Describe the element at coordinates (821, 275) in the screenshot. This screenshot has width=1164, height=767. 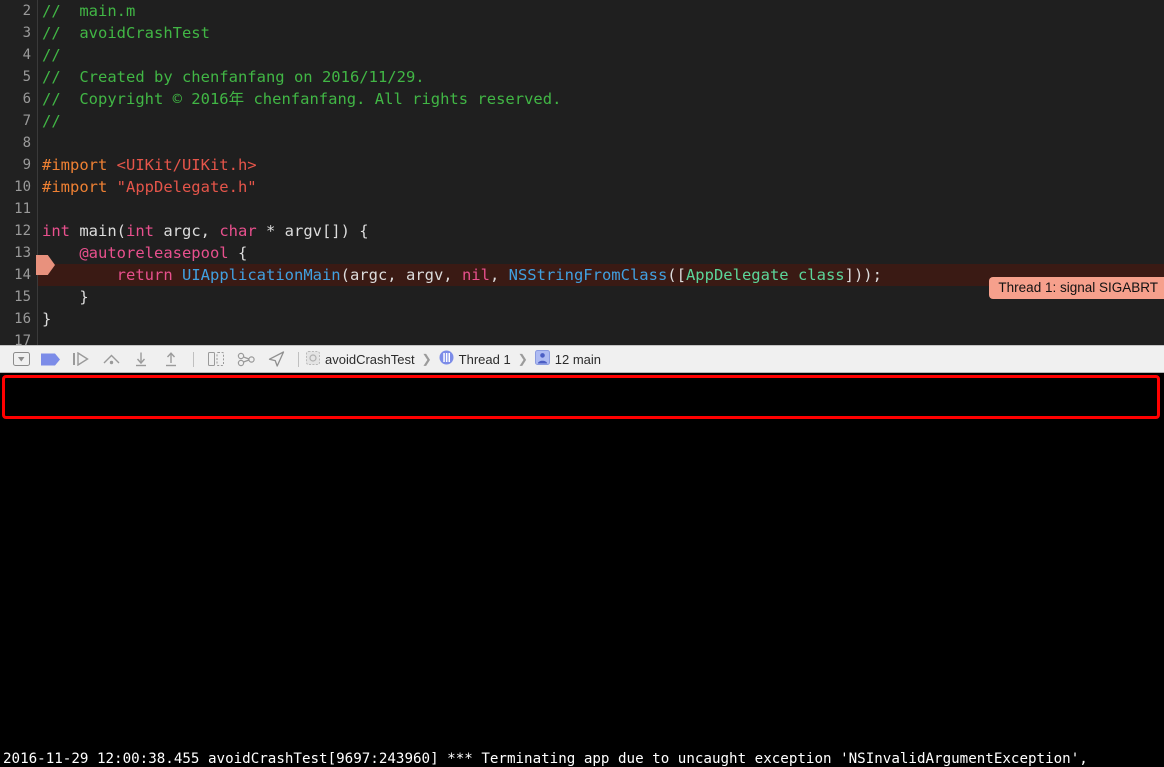
I see `code-token: class` at that location.